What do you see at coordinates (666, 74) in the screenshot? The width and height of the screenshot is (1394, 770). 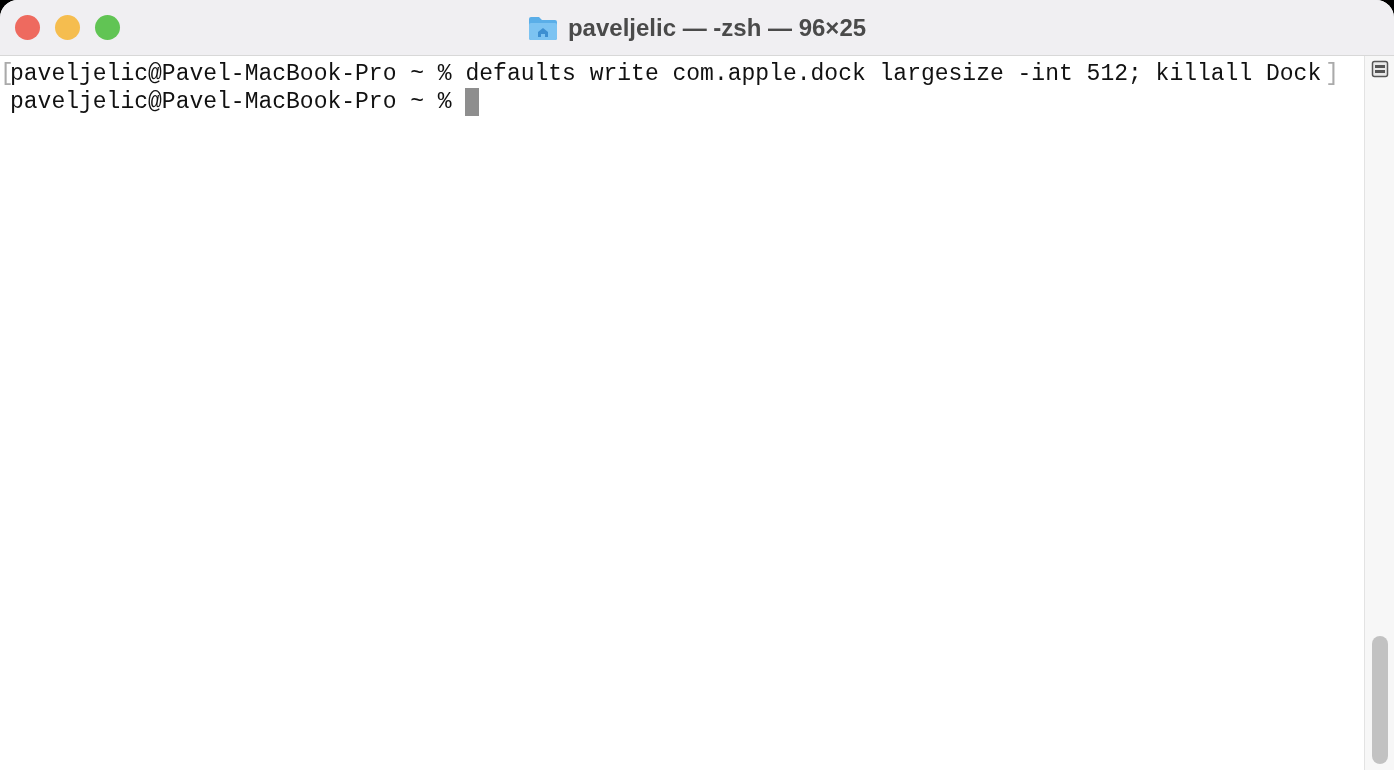 I see `terminal-line: paveljelic@Pavel-MacBook-Pro ~ % defaults write com.apple.dock largesize -int 512; killall Dock` at bounding box center [666, 74].